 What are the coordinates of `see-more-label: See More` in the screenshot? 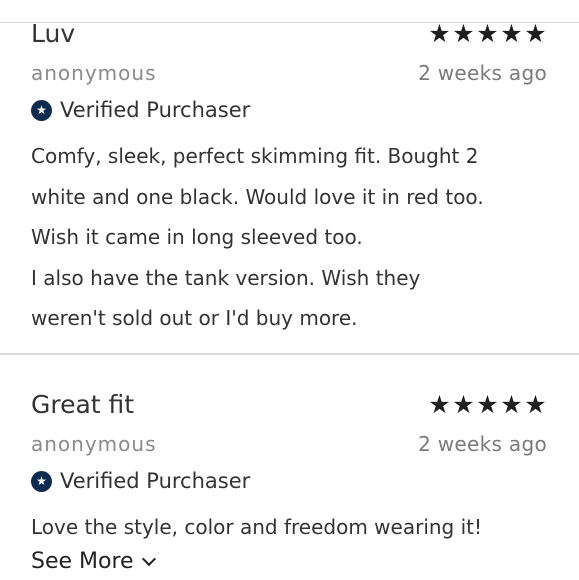 It's located at (82, 561).